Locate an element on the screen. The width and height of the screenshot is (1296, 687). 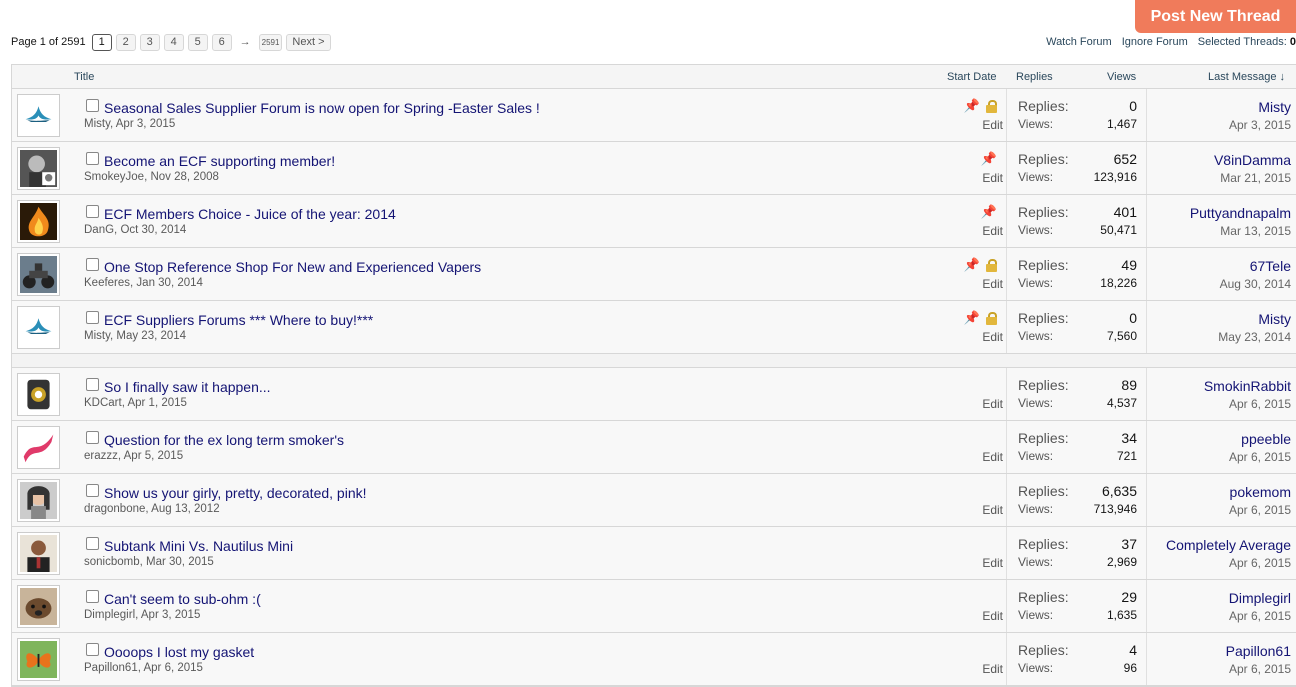
ignore-forum-link: Ignore Forum is located at coordinates (1155, 42).